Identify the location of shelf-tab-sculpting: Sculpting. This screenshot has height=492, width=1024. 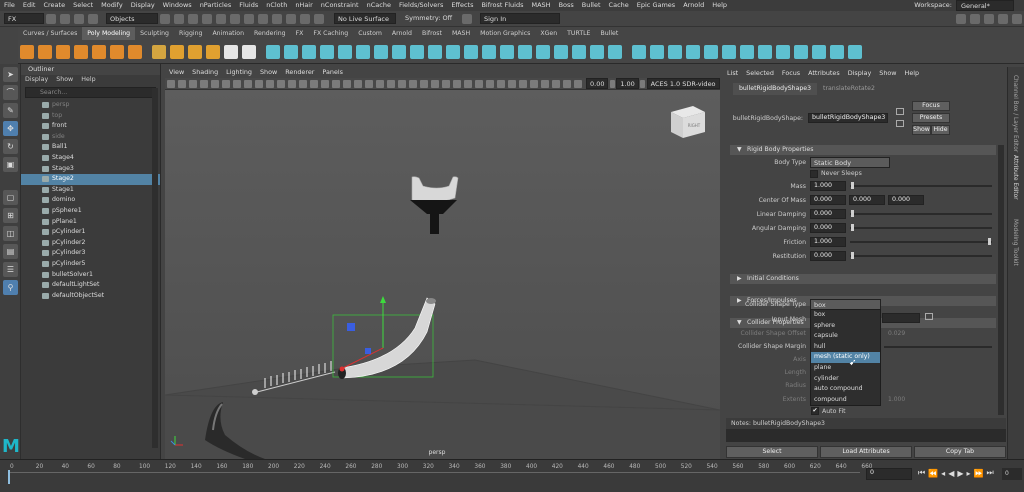
(154, 33).